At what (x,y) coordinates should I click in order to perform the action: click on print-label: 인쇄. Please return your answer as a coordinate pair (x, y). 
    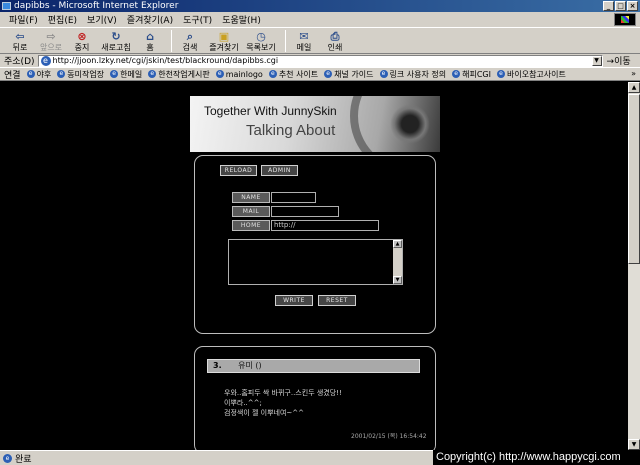
    Looking at the image, I should click on (335, 47).